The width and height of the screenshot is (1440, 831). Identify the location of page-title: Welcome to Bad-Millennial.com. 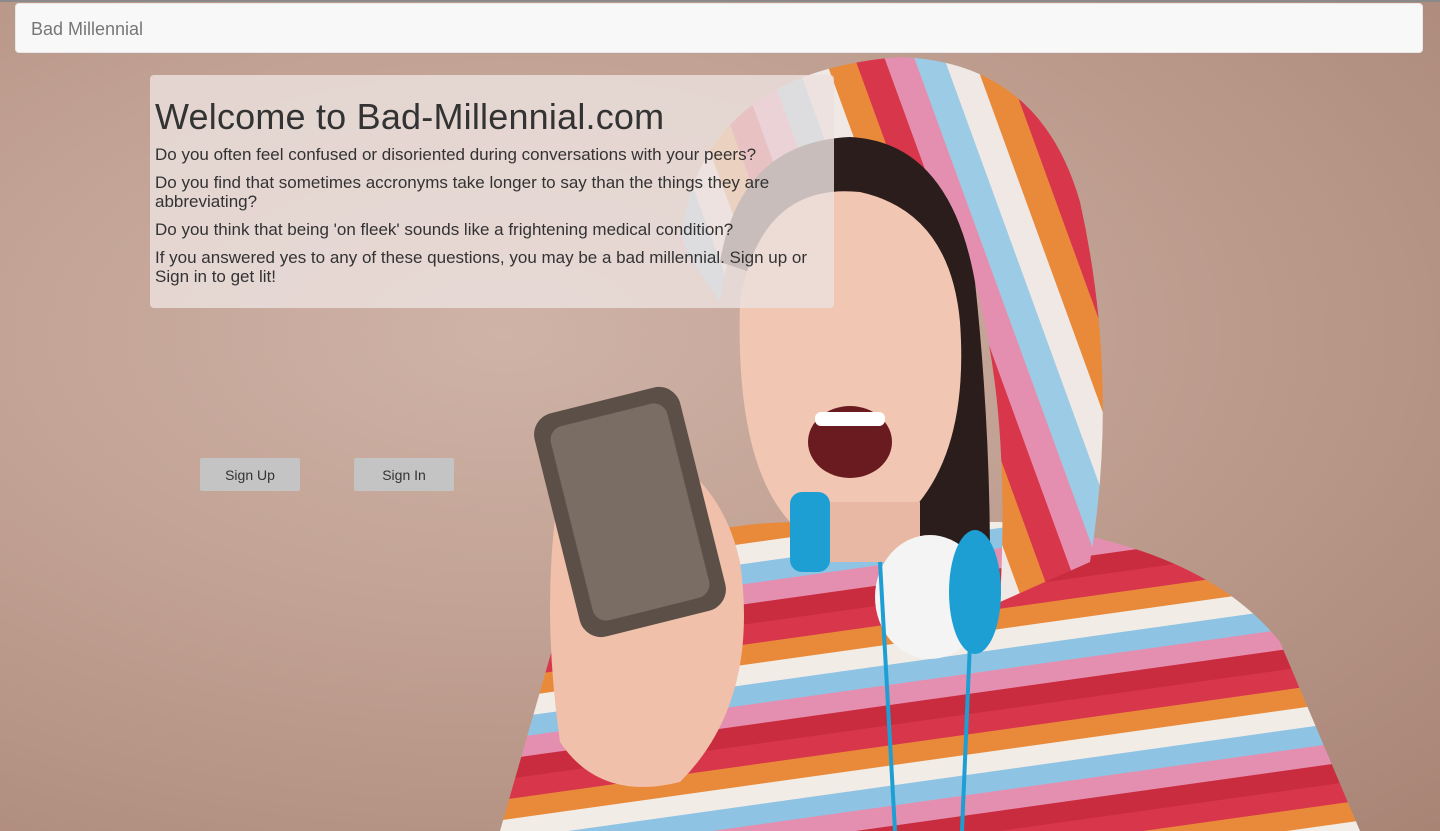
(410, 116).